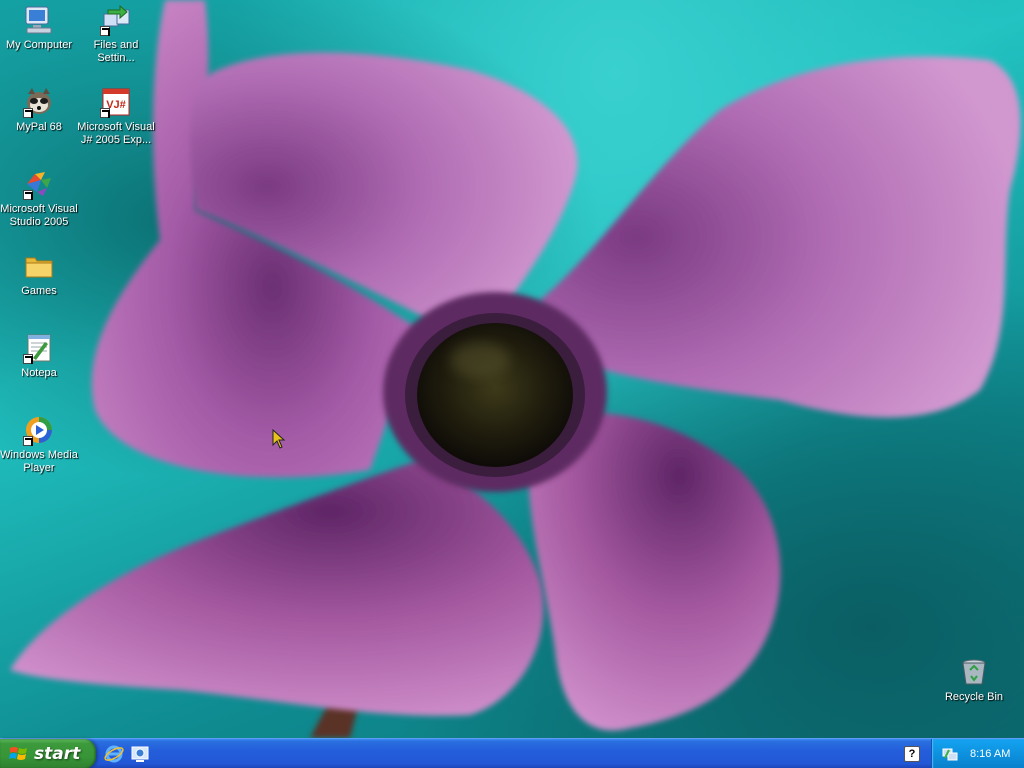 The image size is (1024, 768). I want to click on desktop-icon-my-computer: My Computer, so click(39, 28).